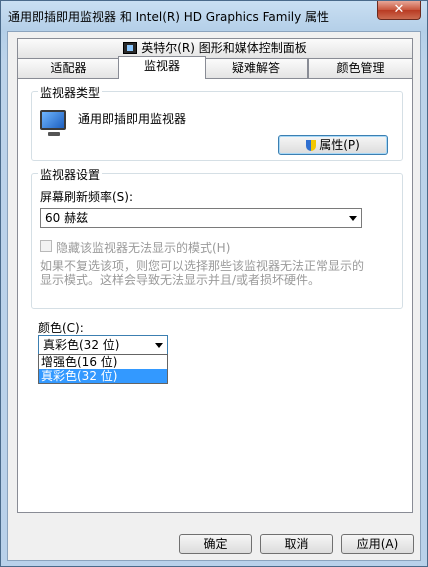  I want to click on refresh-rate-select: 60 赫兹, so click(201, 218).